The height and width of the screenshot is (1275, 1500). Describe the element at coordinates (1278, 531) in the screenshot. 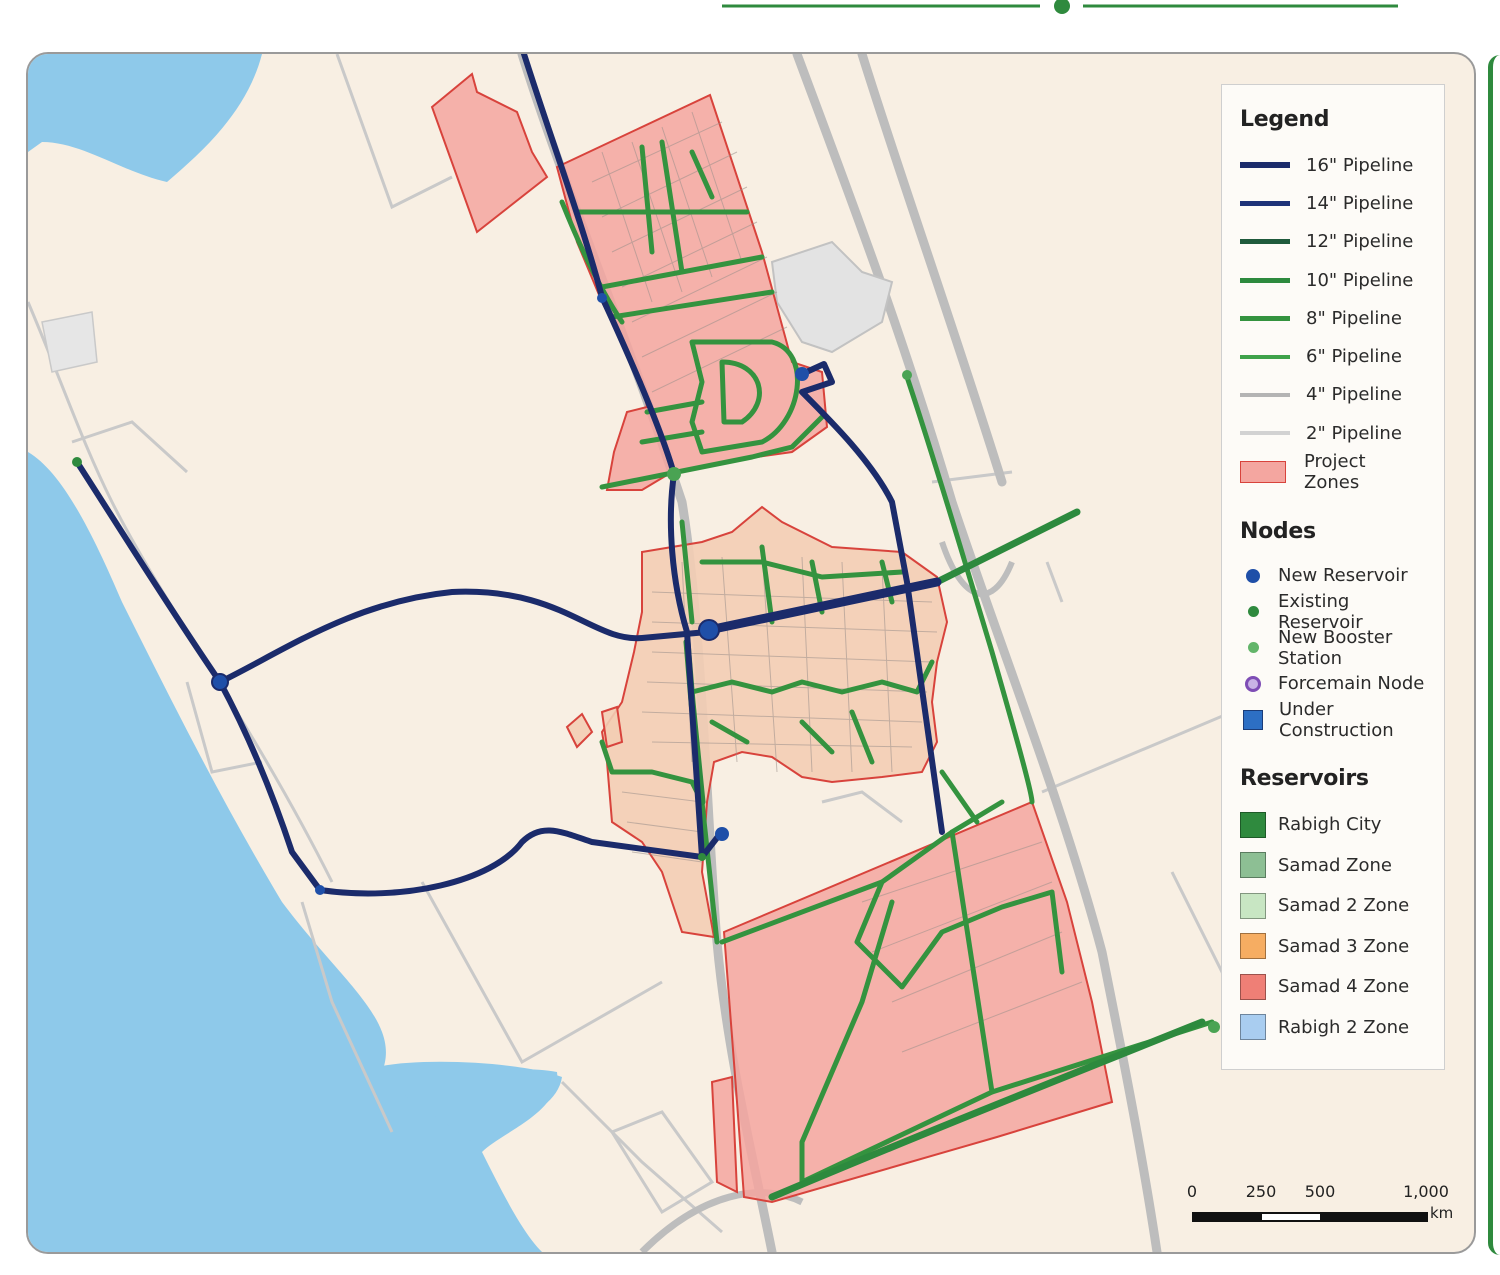

I see `nodes-title: Nodes` at that location.